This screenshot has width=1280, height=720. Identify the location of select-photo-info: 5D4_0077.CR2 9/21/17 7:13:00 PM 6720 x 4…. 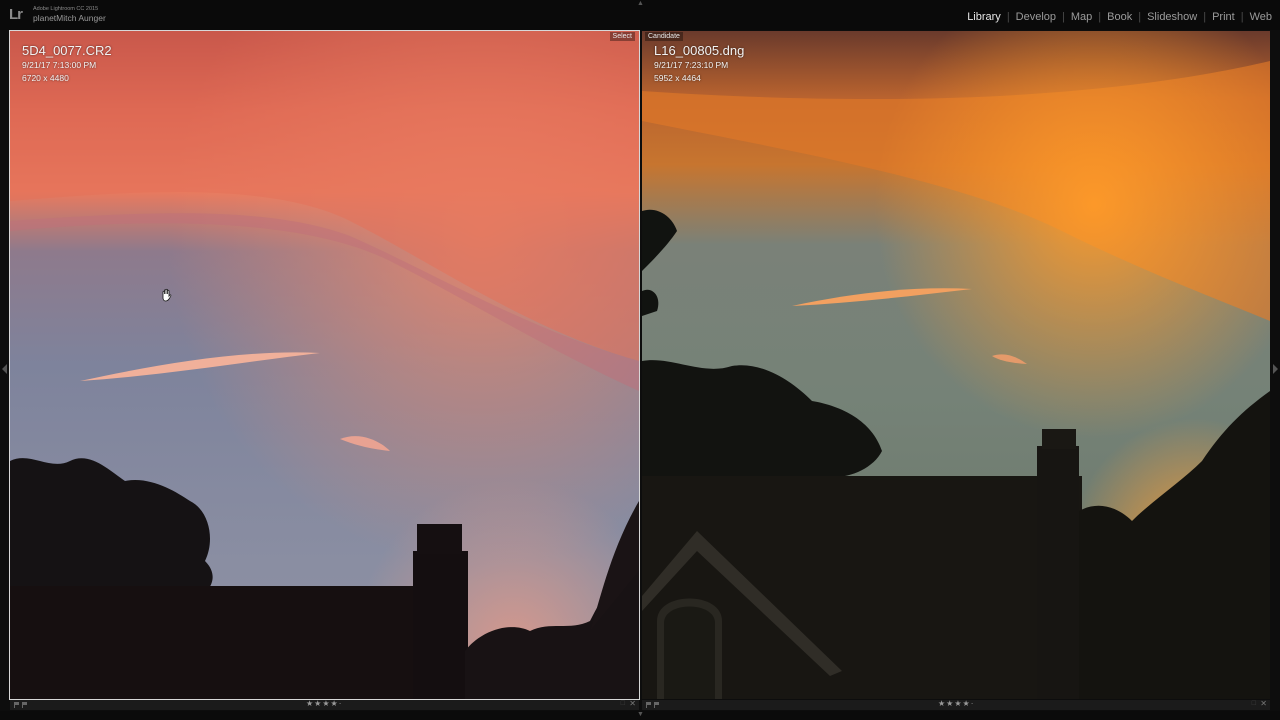
(67, 63).